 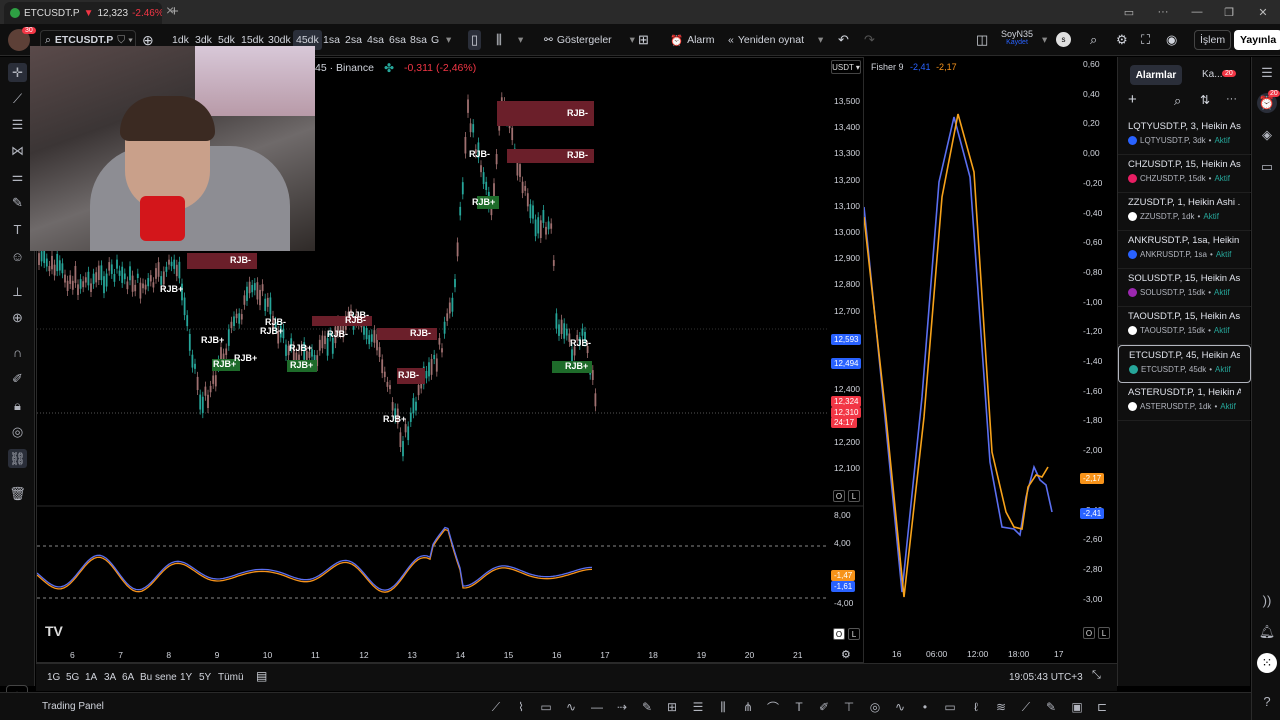 I want to click on tool-ray-icon: ⇢, so click(x=622, y=707).